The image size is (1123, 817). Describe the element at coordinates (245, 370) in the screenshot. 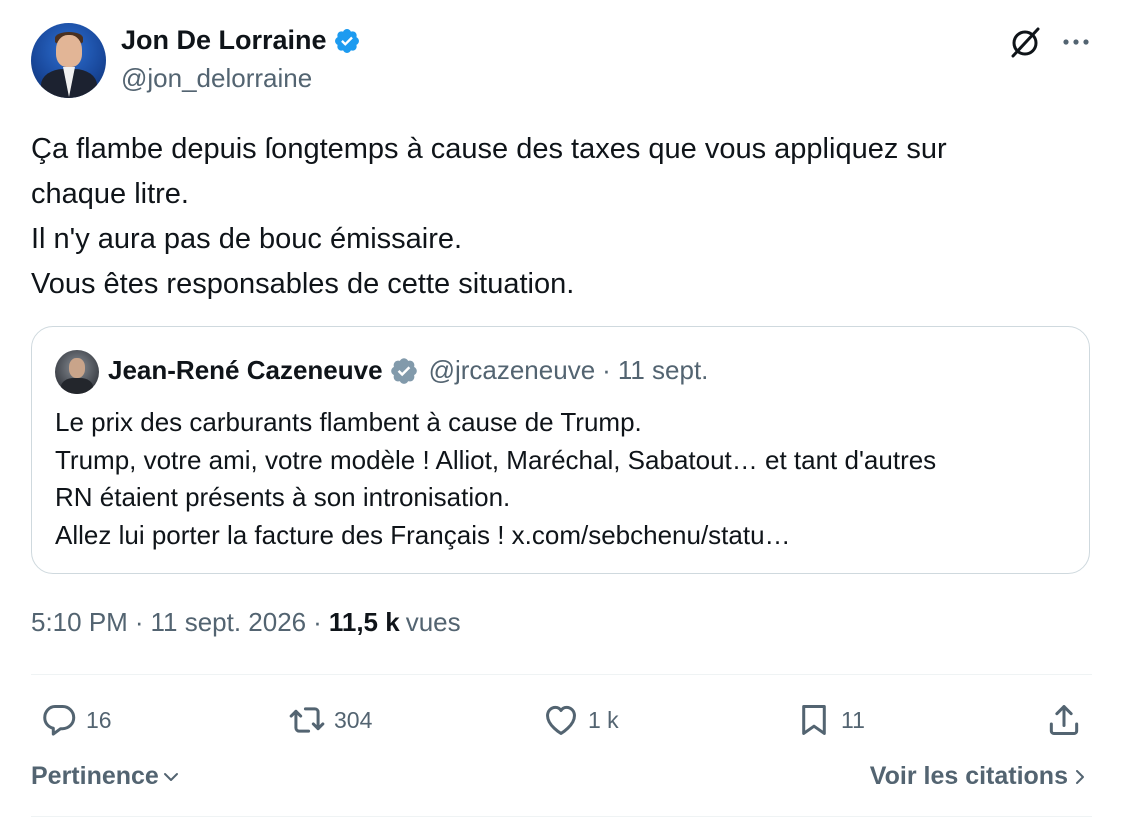

I see `quoted-author-name: Jean-René Cazeneuve` at that location.